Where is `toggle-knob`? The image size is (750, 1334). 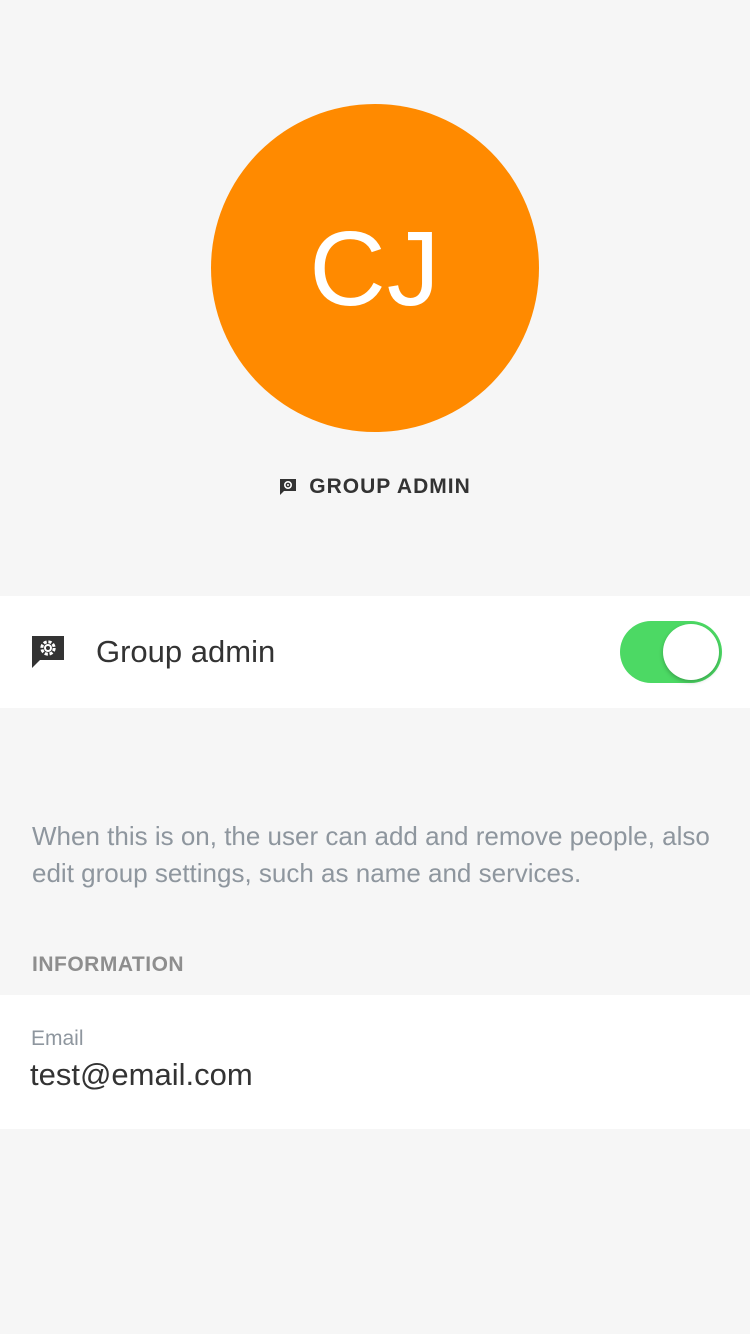 toggle-knob is located at coordinates (691, 652).